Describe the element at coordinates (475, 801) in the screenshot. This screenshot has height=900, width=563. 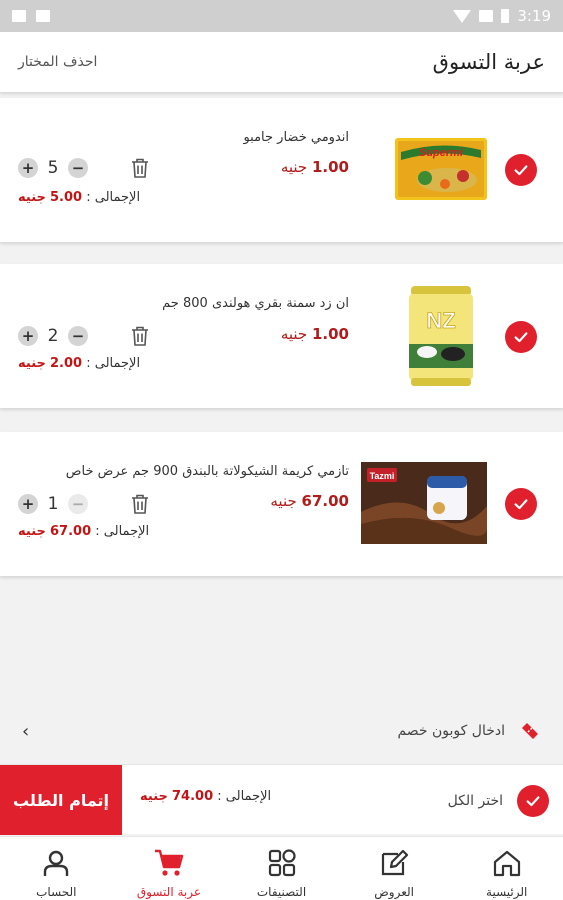
I see `select-all-label: اختر الكل` at that location.